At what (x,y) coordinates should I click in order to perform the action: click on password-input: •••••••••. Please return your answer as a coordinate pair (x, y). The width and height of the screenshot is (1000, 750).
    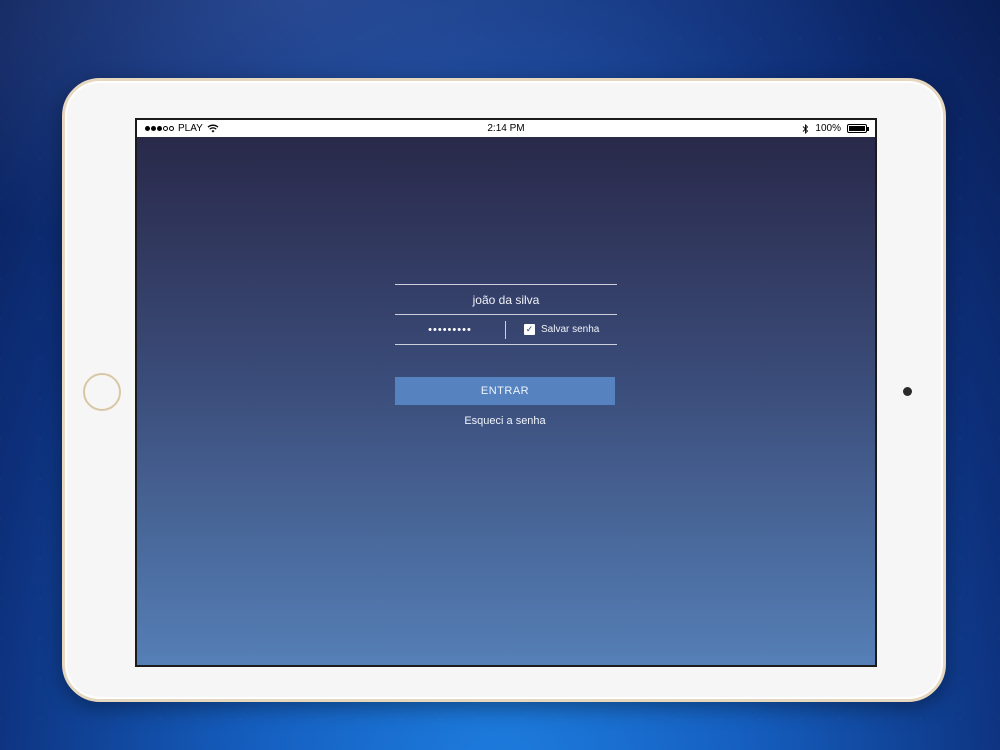
    Looking at the image, I should click on (450, 329).